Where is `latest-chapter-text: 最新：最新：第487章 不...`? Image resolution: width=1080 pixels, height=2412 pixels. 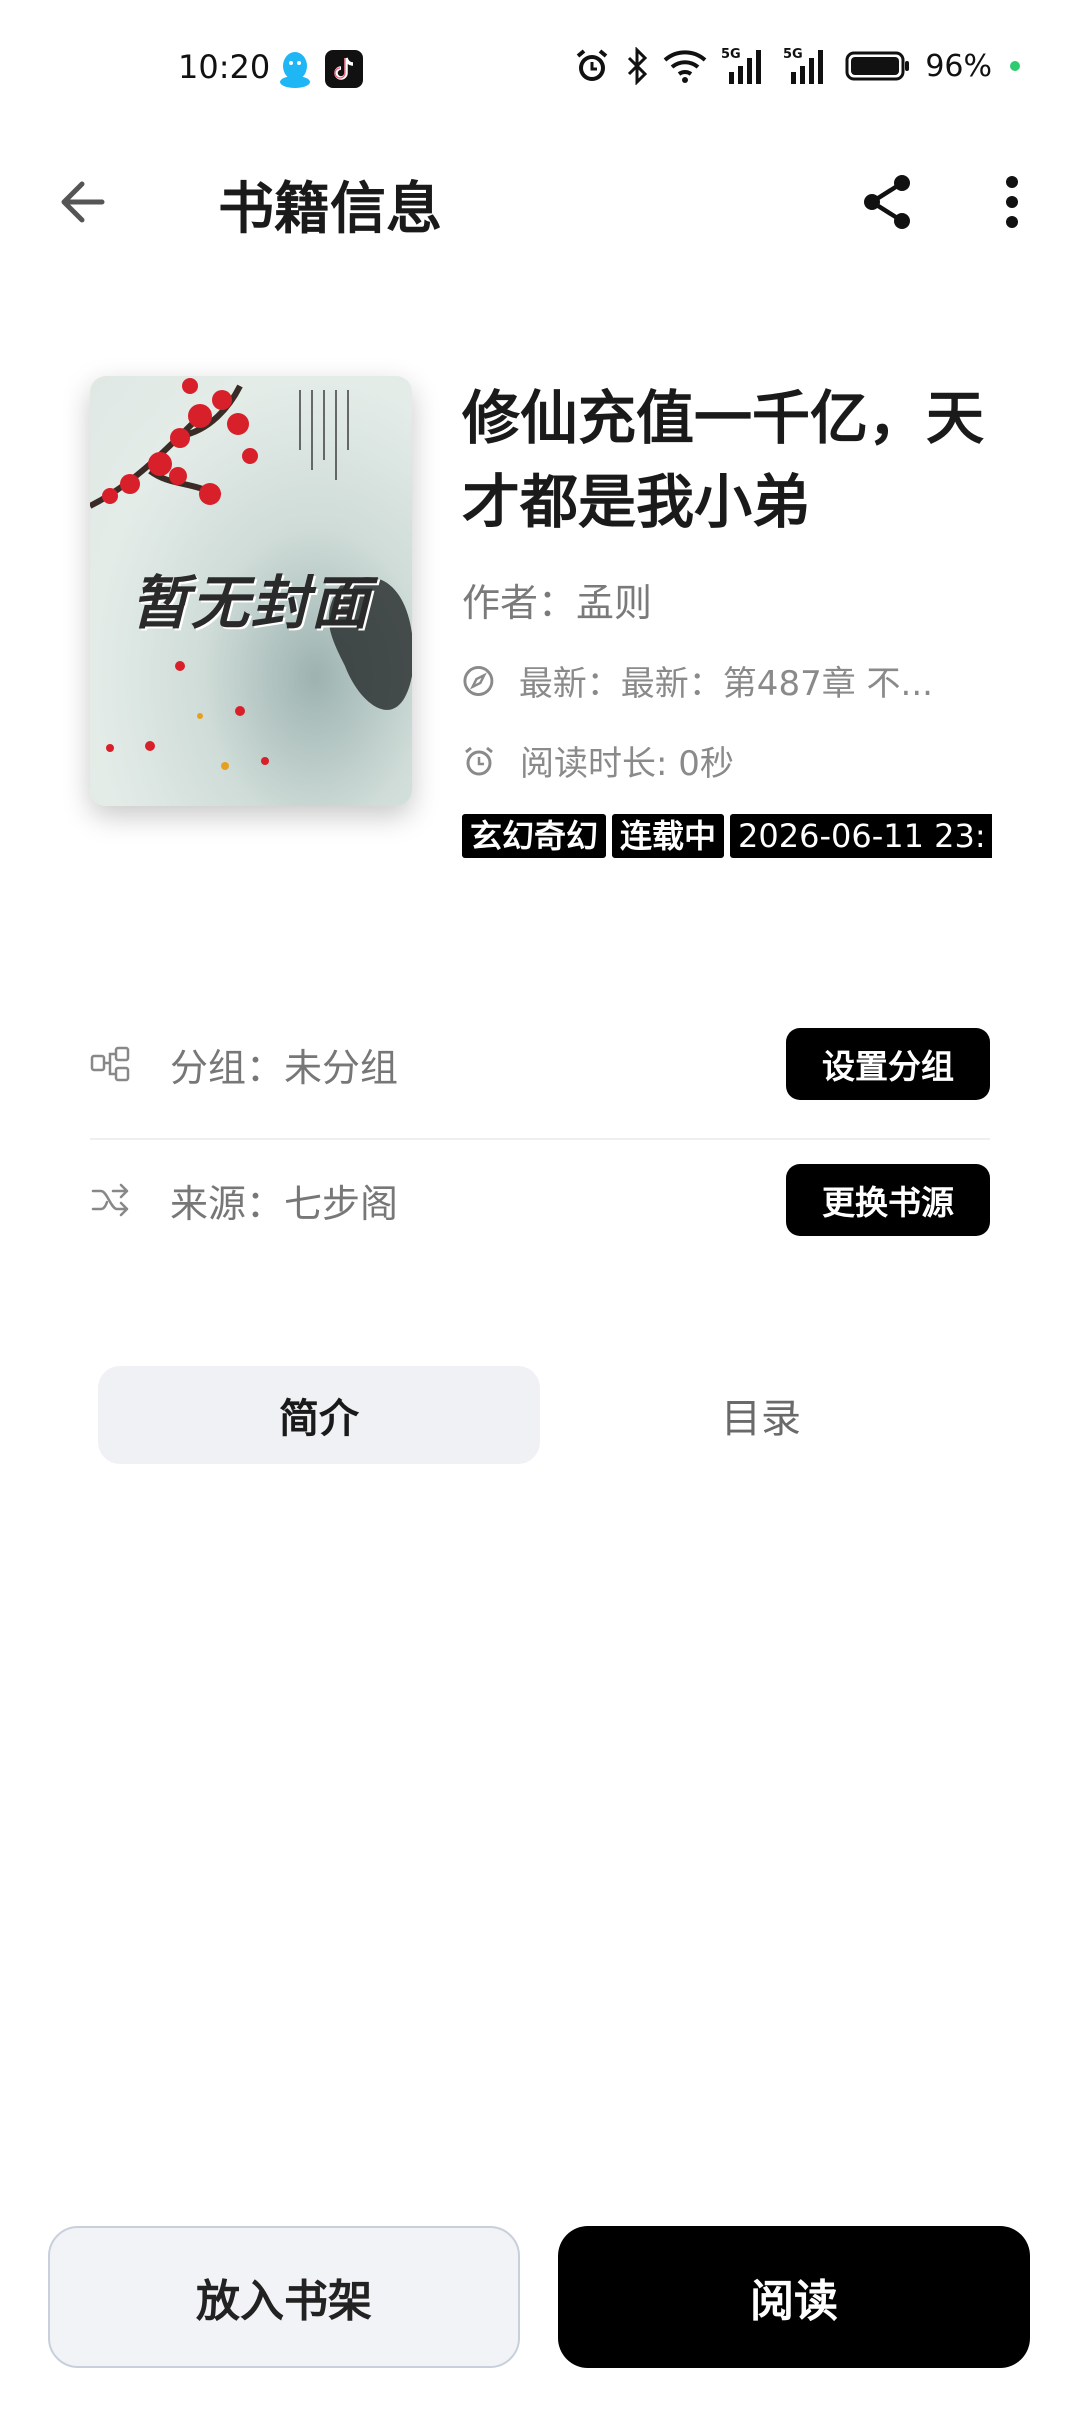
latest-chapter-text: 最新：最新：第487章 不... is located at coordinates (725, 684).